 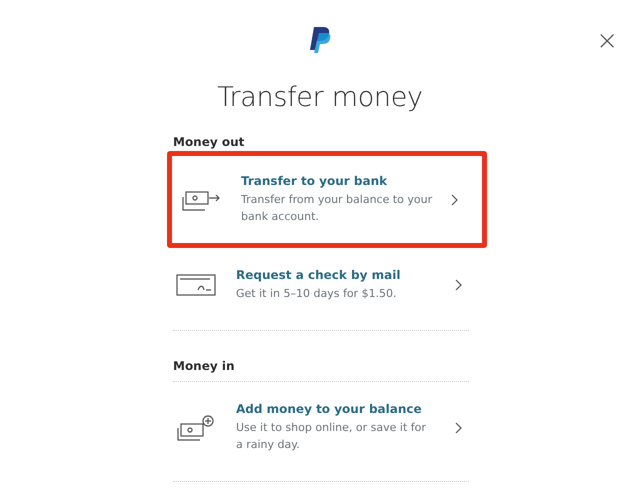 What do you see at coordinates (321, 370) in the screenshot?
I see `section-heading: Money in` at bounding box center [321, 370].